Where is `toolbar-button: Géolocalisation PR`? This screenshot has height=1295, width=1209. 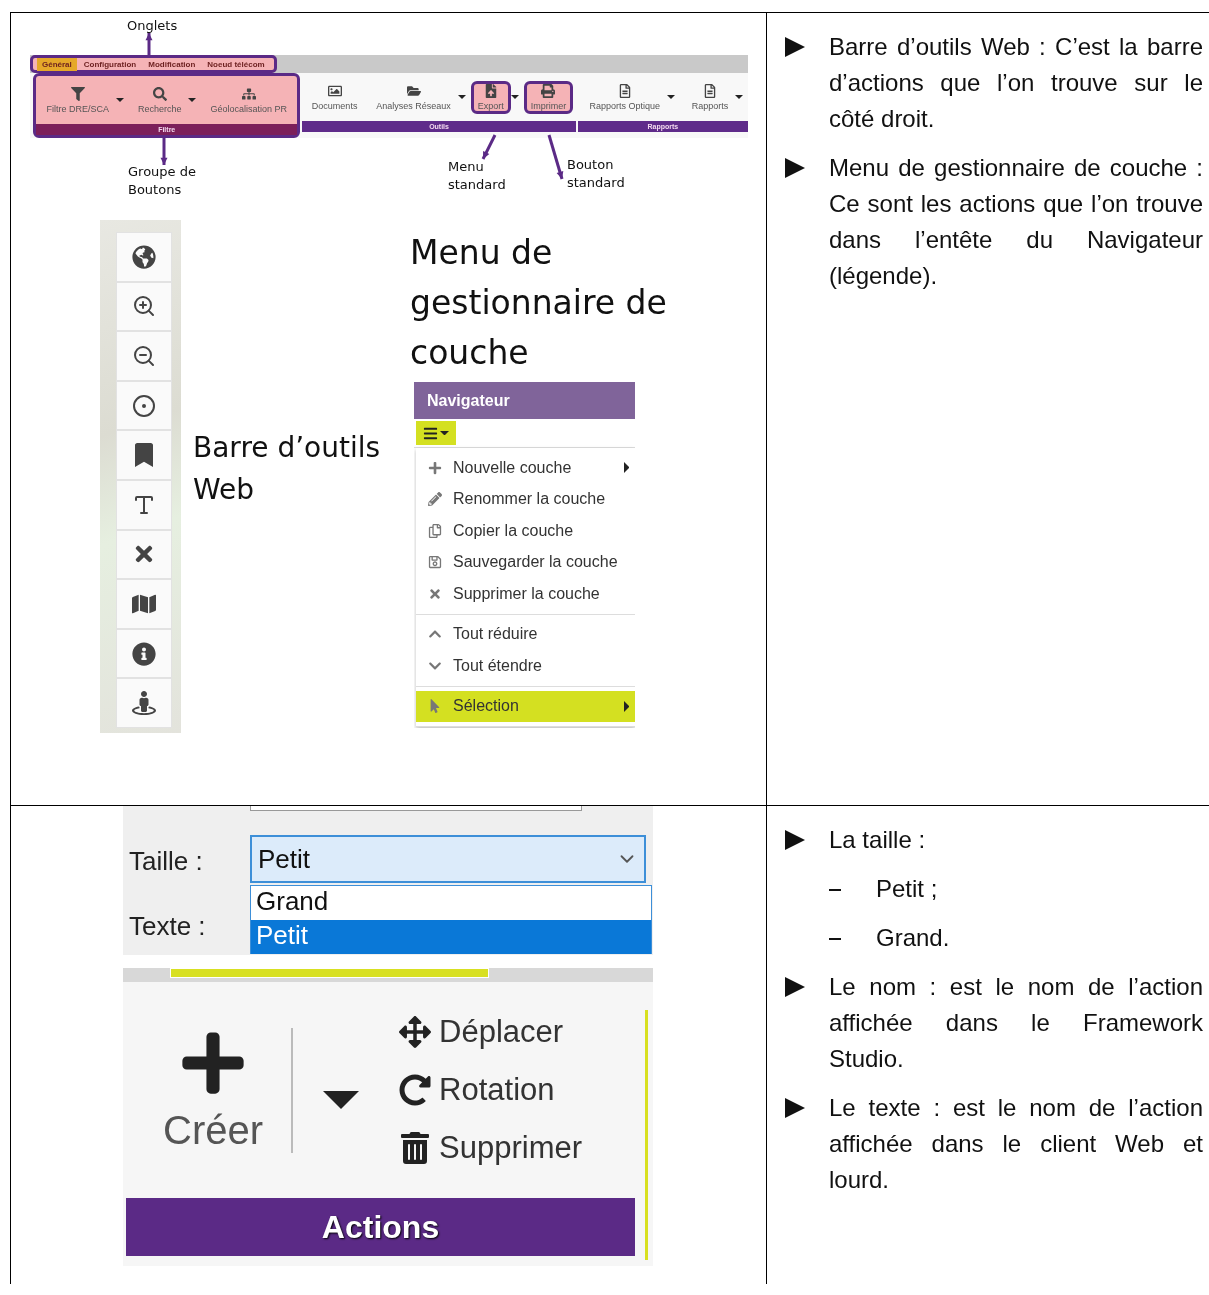
toolbar-button: Géolocalisation PR is located at coordinates (248, 100).